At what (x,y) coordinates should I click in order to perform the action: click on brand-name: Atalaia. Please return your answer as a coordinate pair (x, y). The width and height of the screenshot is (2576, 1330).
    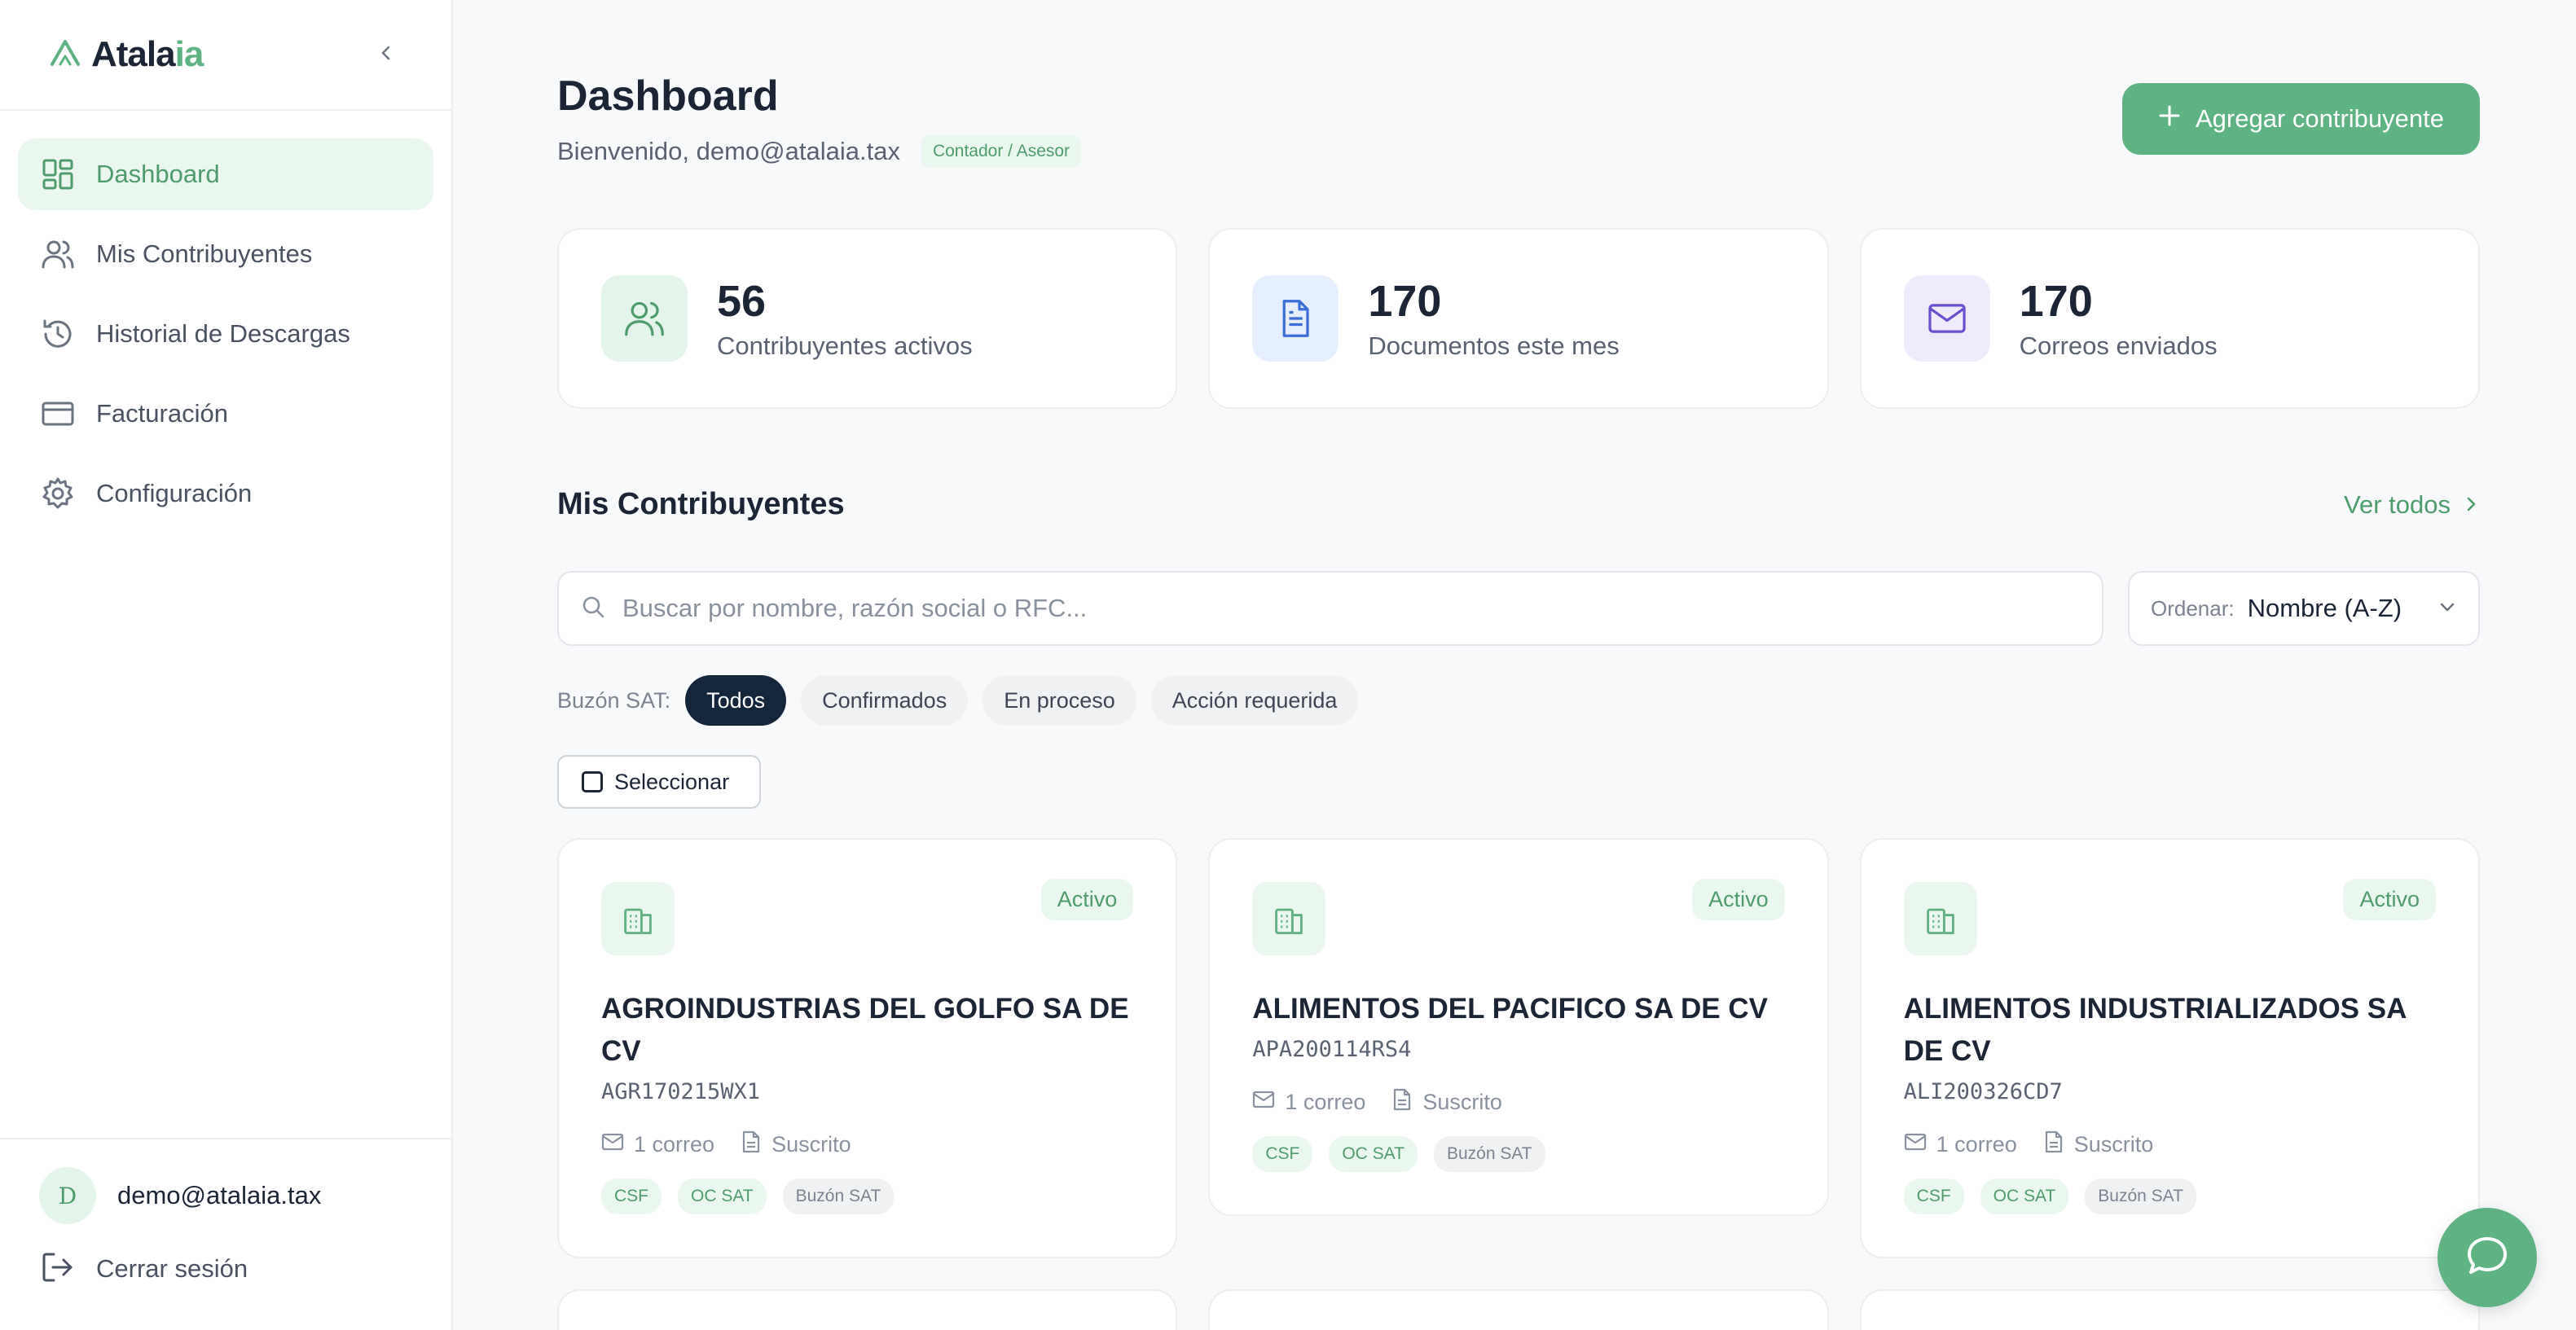
    Looking at the image, I should click on (147, 54).